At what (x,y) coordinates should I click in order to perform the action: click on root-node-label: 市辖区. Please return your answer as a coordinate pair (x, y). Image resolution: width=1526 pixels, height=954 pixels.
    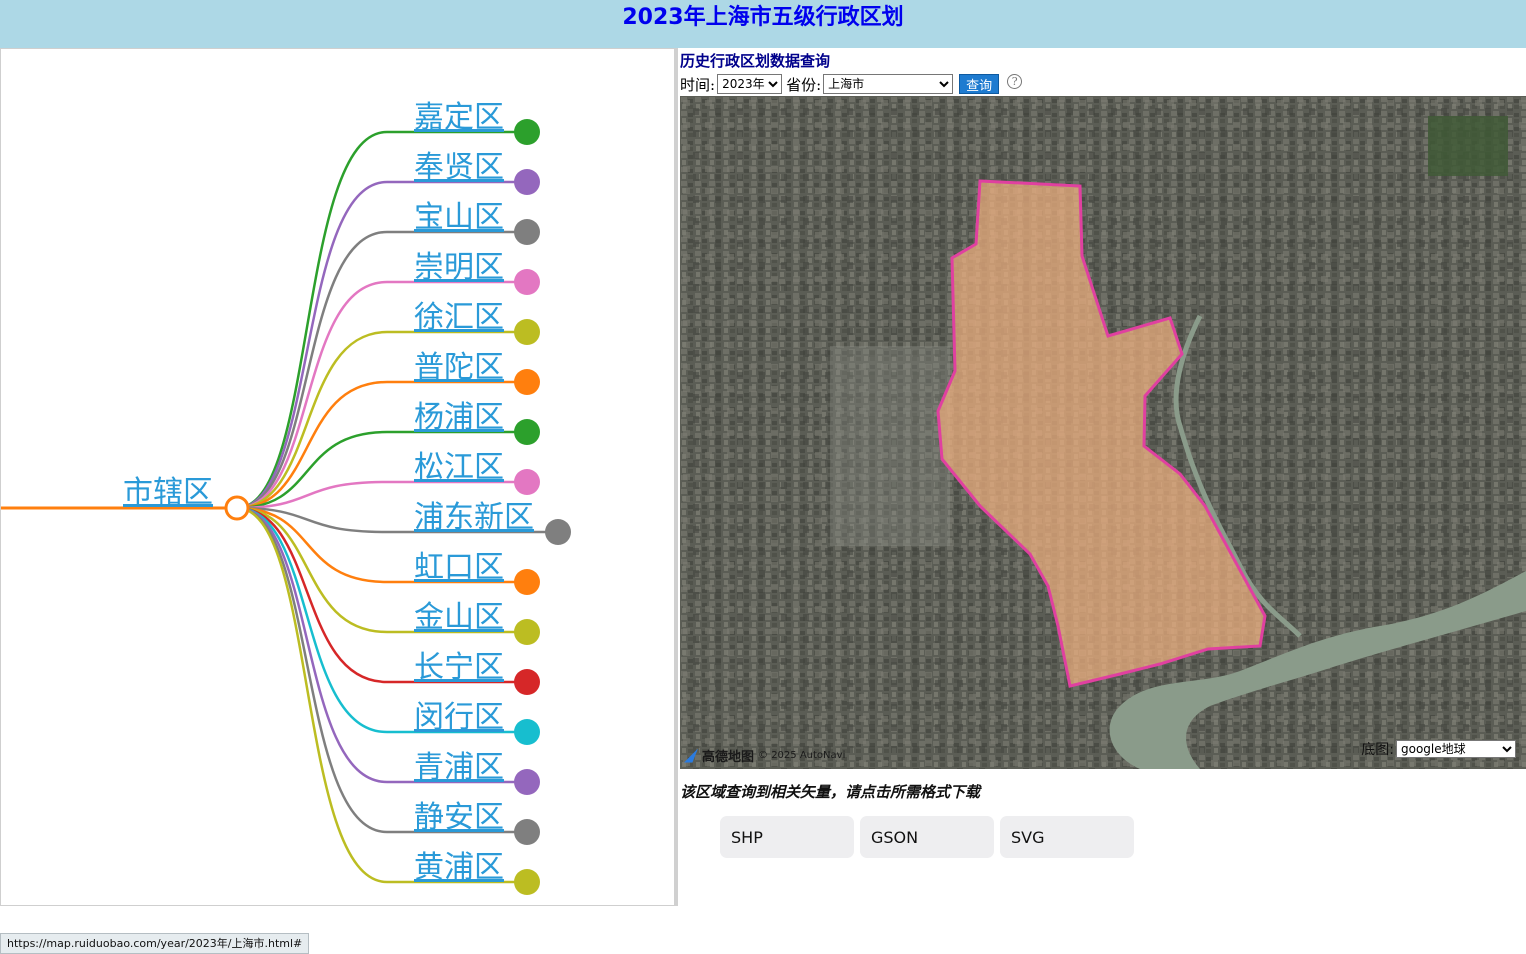
    Looking at the image, I should click on (168, 492).